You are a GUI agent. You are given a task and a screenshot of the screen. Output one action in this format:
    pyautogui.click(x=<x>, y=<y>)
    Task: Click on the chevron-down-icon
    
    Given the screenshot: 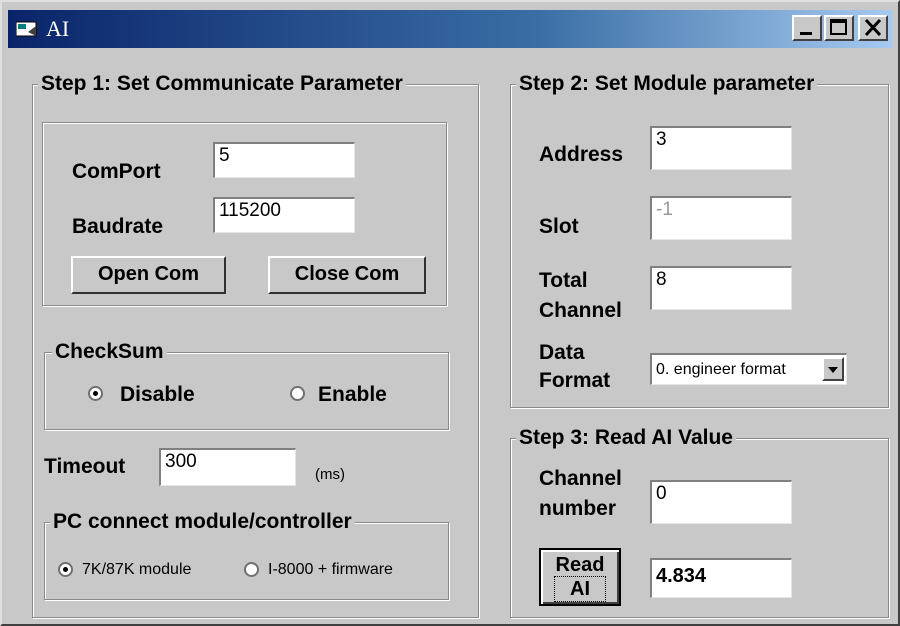 What is the action you would take?
    pyautogui.click(x=833, y=369)
    